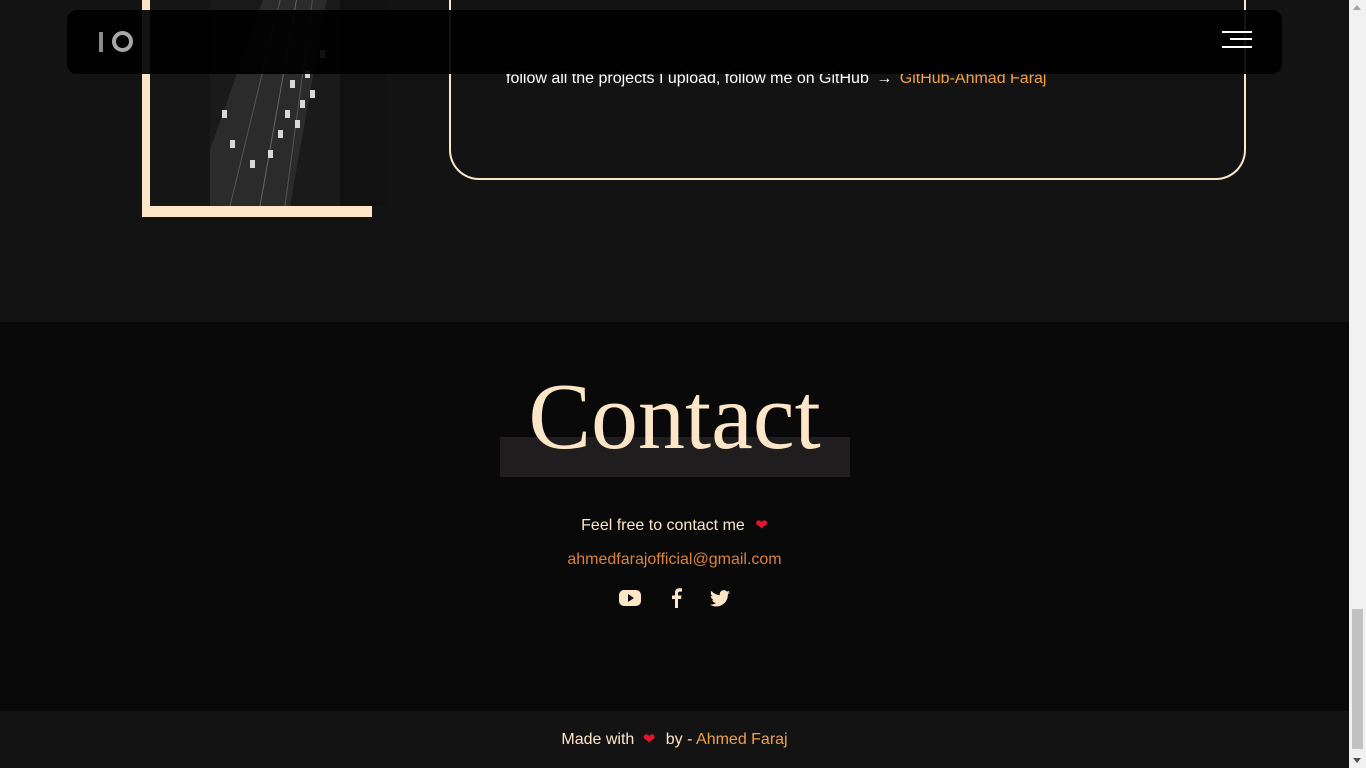 This screenshot has height=768, width=1366. I want to click on twitter-icon, so click(719, 600).